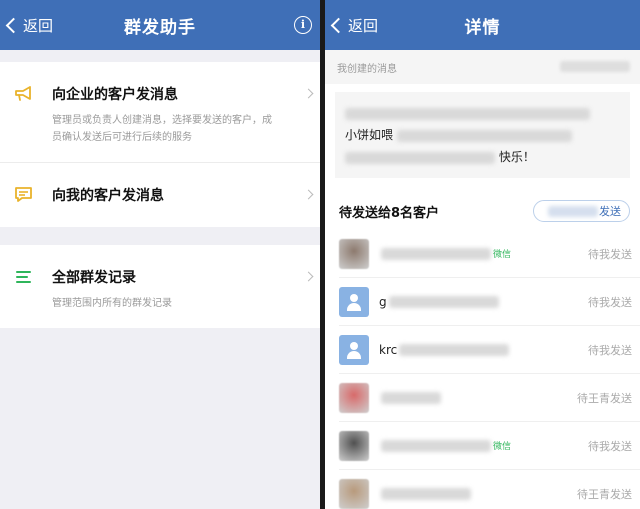  Describe the element at coordinates (24, 197) in the screenshot. I see `message-icon` at that location.